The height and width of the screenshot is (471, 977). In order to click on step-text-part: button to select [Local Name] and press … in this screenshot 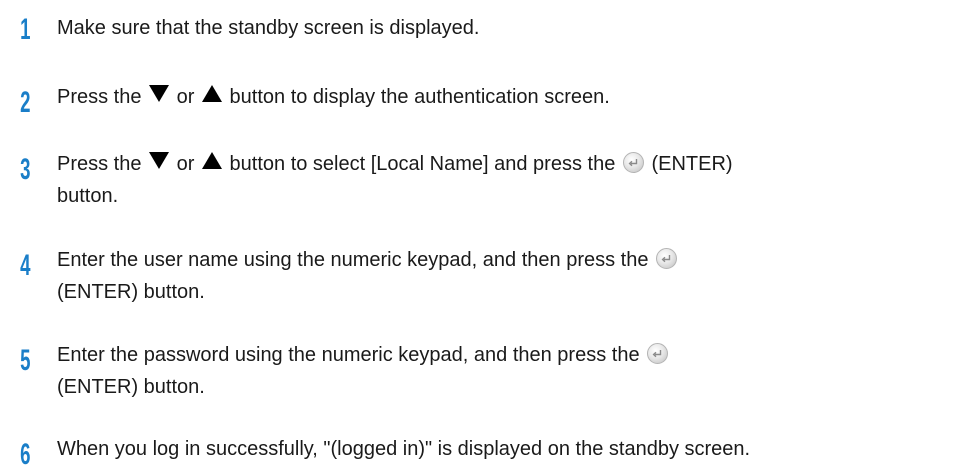, I will do `click(422, 164)`.